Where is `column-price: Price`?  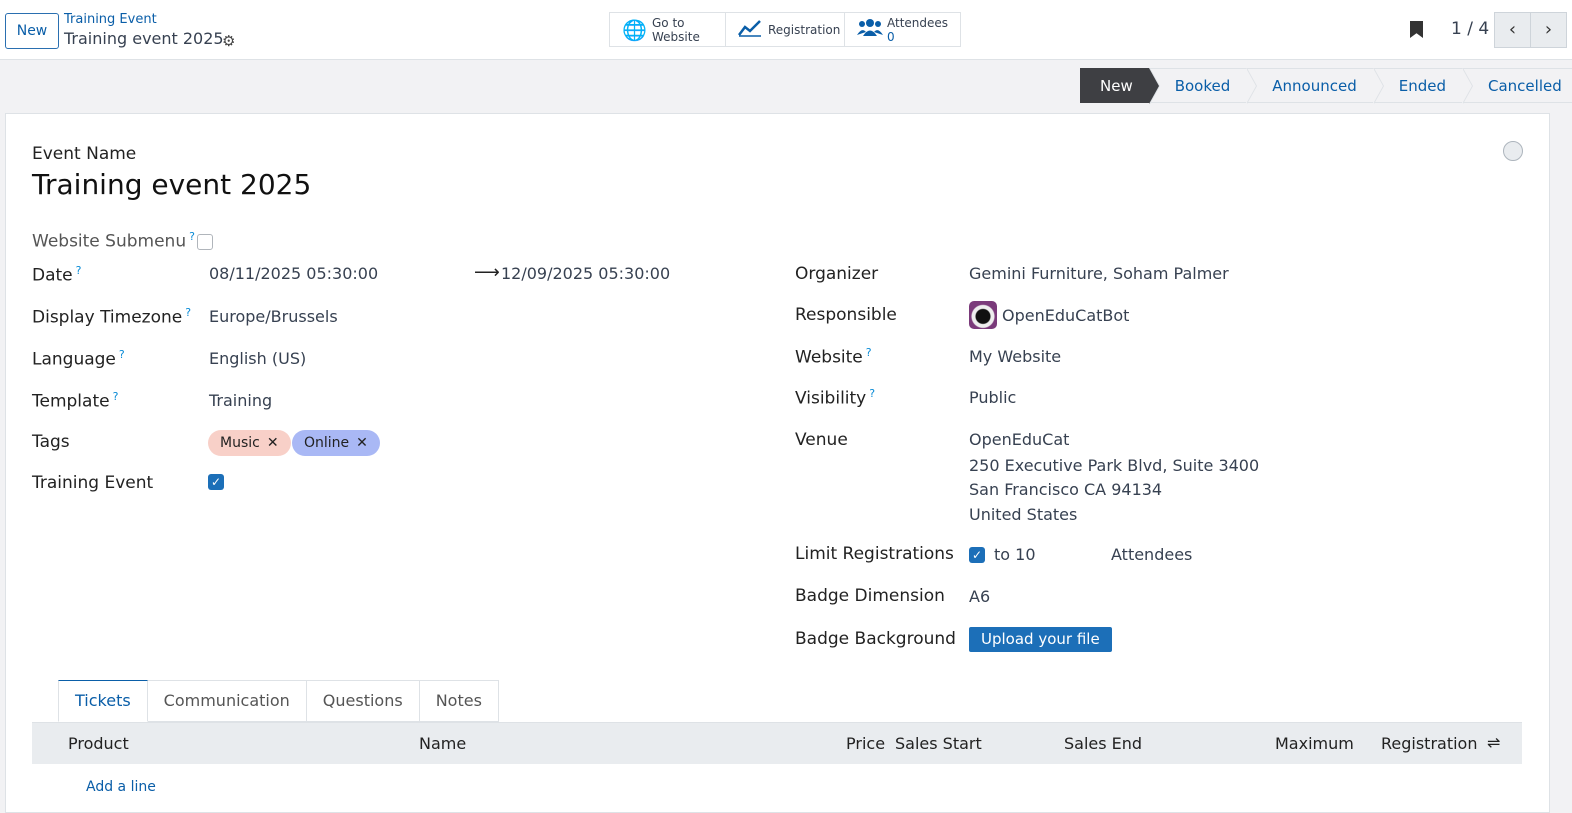
column-price: Price is located at coordinates (865, 743).